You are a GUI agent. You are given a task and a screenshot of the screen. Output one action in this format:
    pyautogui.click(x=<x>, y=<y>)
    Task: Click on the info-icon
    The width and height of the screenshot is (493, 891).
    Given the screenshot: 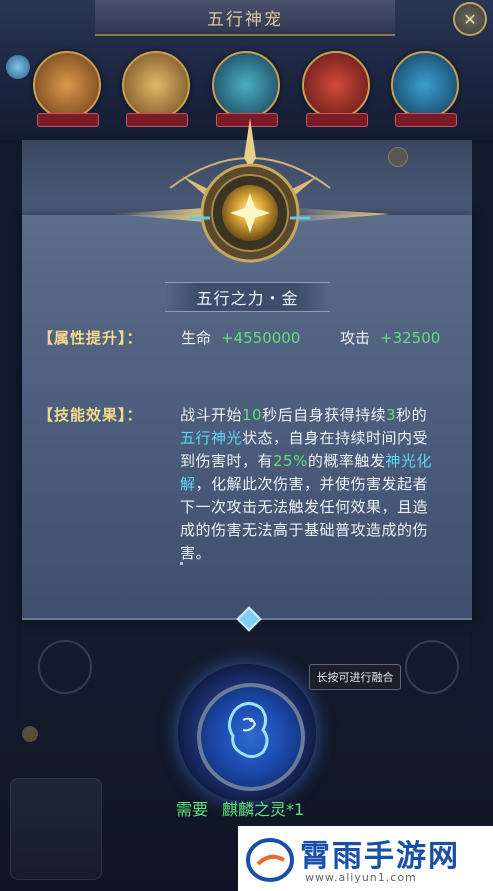 What is the action you would take?
    pyautogui.click(x=398, y=157)
    